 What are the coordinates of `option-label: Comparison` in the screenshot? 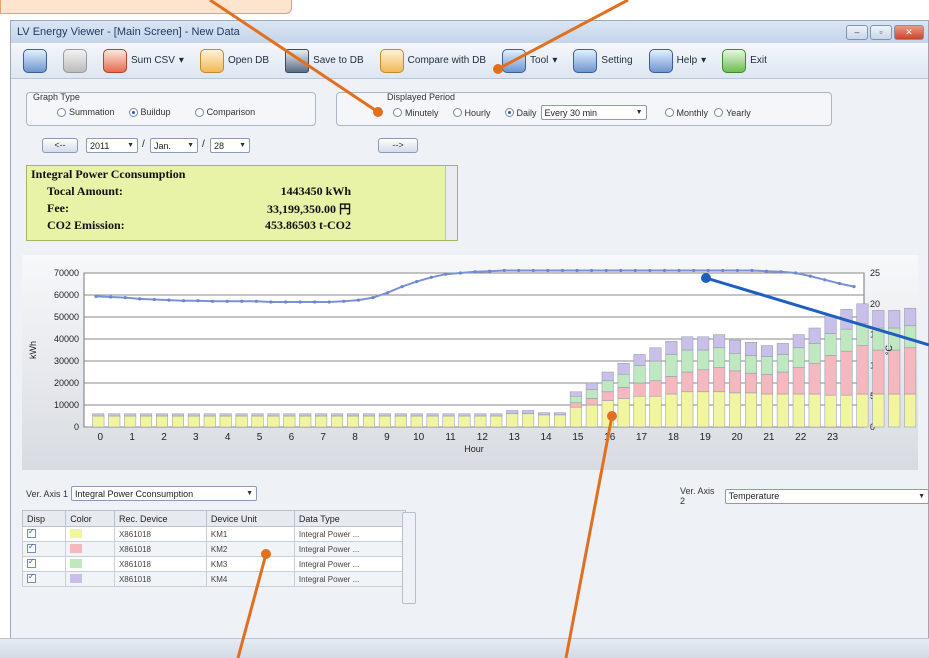 It's located at (231, 112).